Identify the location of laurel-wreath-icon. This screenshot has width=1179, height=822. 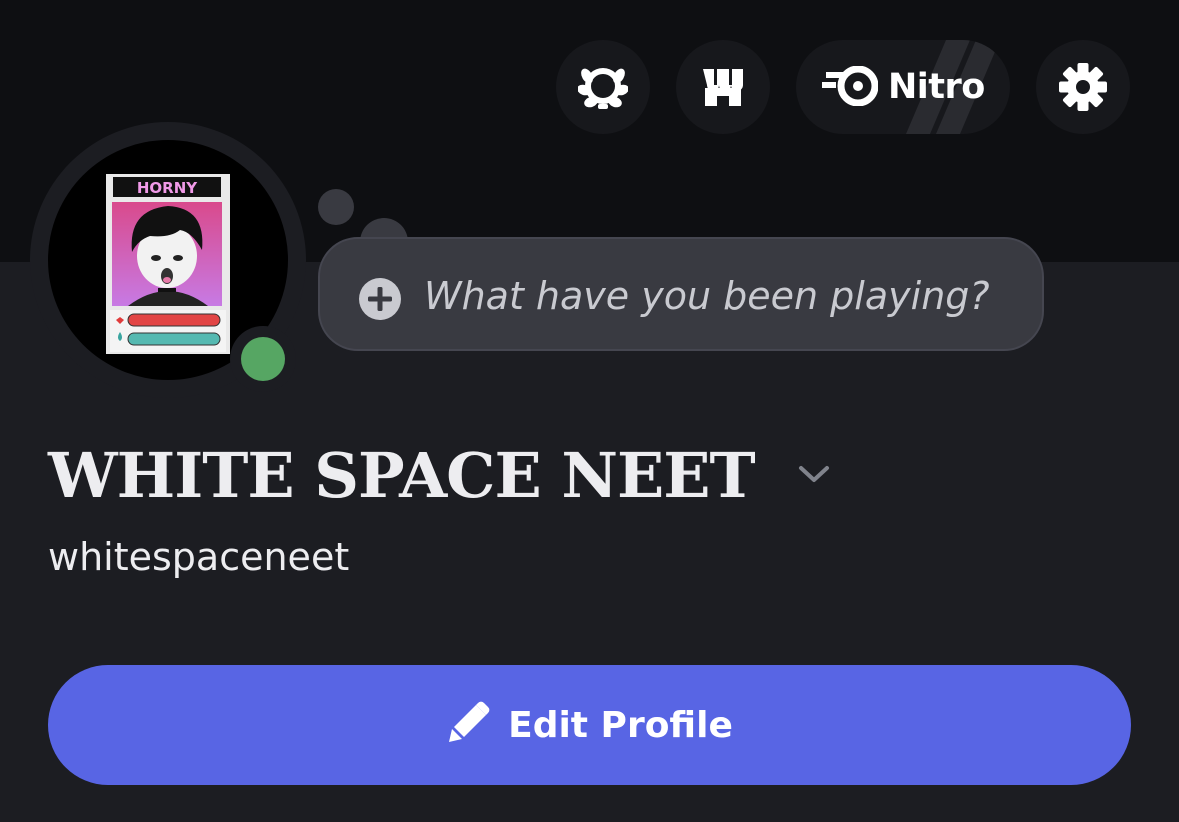
(603, 87).